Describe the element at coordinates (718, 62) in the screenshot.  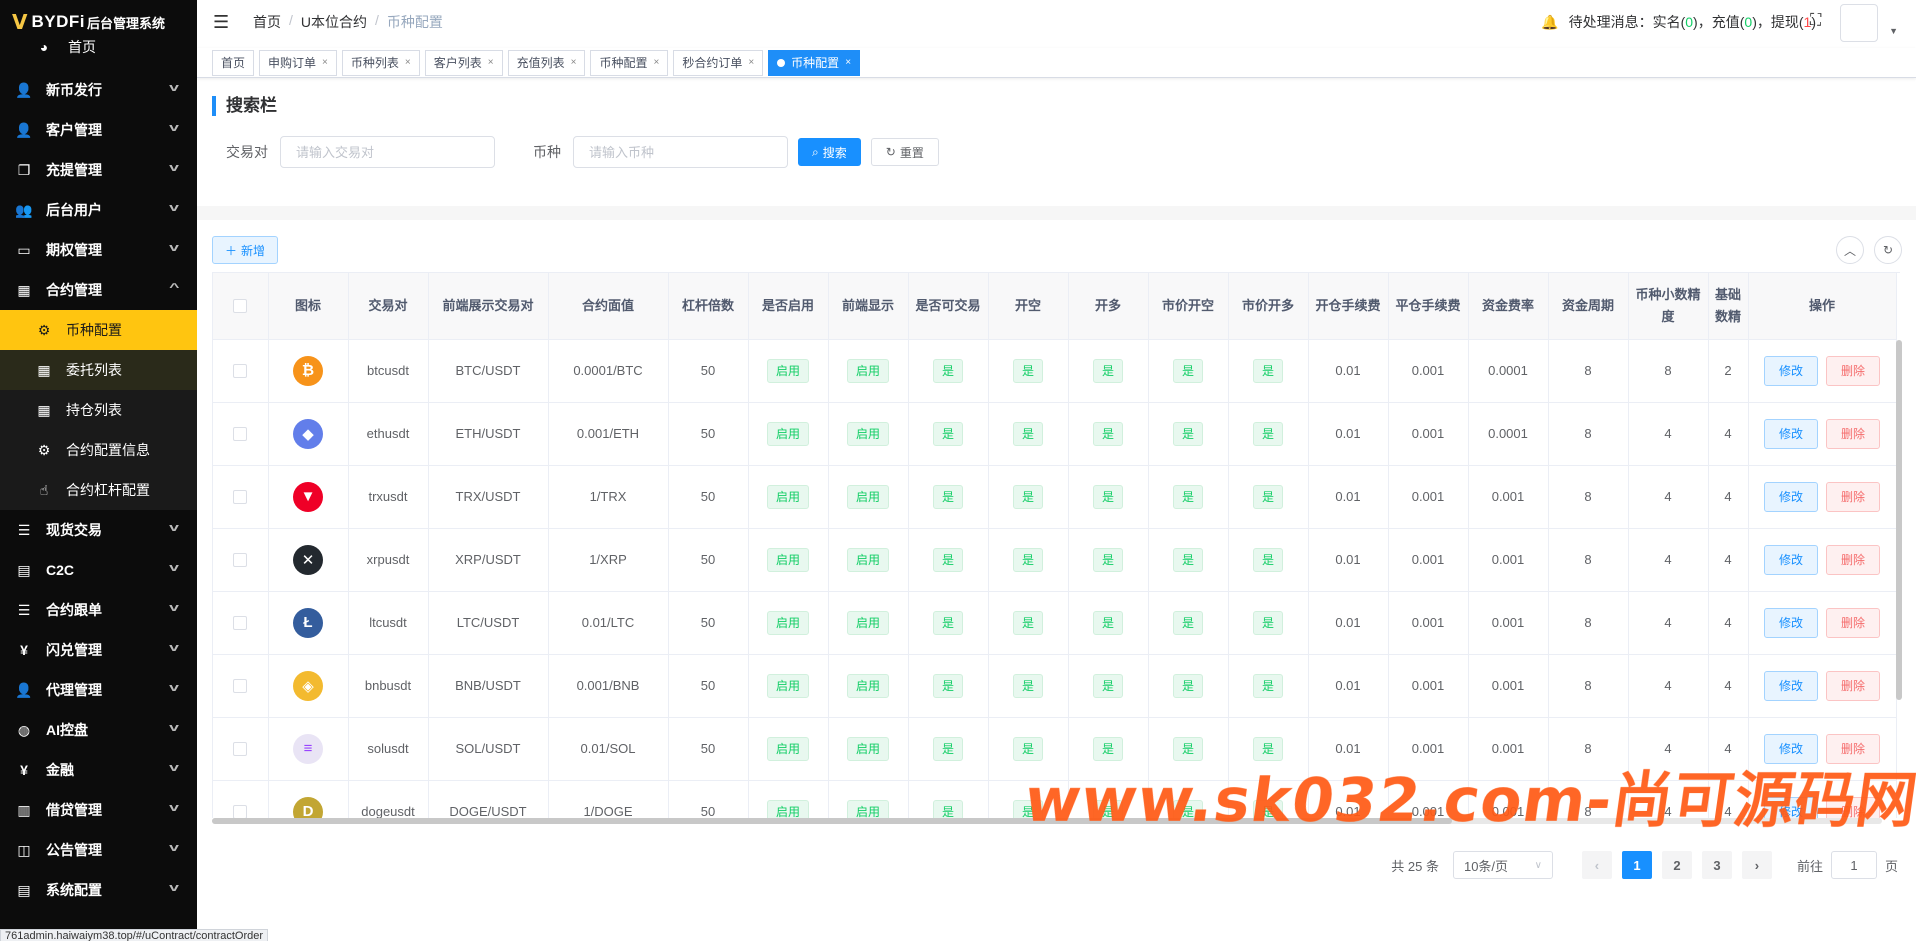
I see `tag-6: 秒合约订单 ×` at that location.